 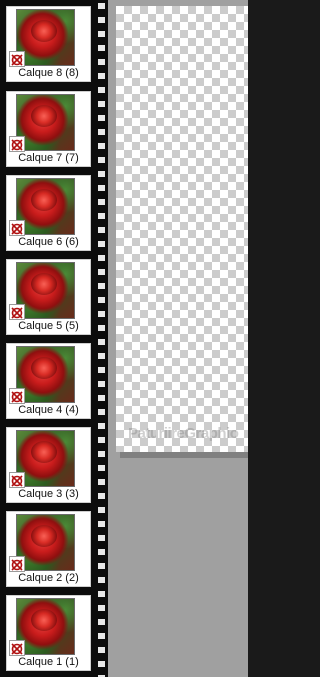 I want to click on layer-item-1: Calque 1 (1), so click(x=48, y=633).